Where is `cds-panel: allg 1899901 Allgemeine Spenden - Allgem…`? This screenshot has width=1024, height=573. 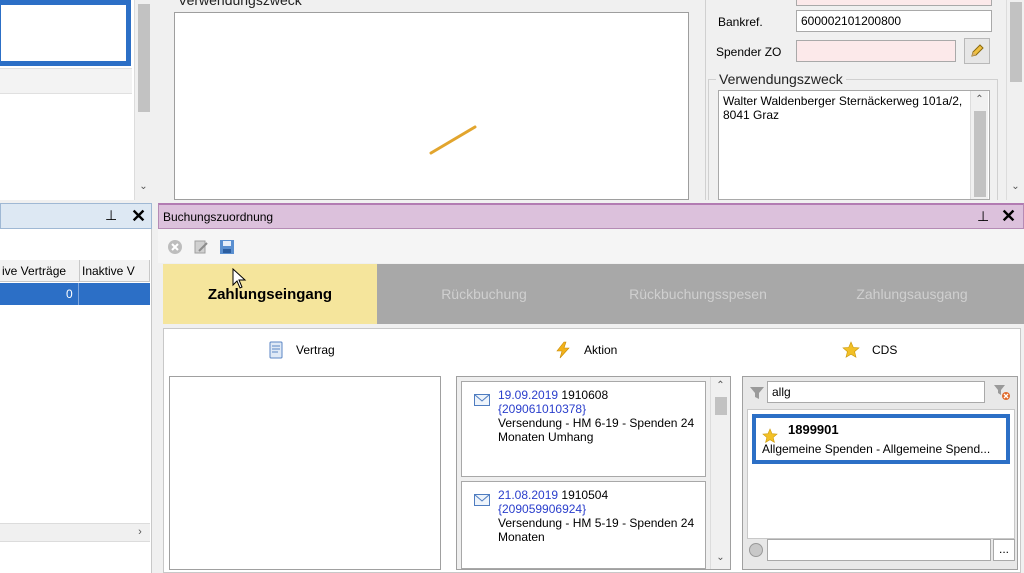
cds-panel: allg 1899901 Allgemeine Spenden - Allgem… is located at coordinates (880, 473).